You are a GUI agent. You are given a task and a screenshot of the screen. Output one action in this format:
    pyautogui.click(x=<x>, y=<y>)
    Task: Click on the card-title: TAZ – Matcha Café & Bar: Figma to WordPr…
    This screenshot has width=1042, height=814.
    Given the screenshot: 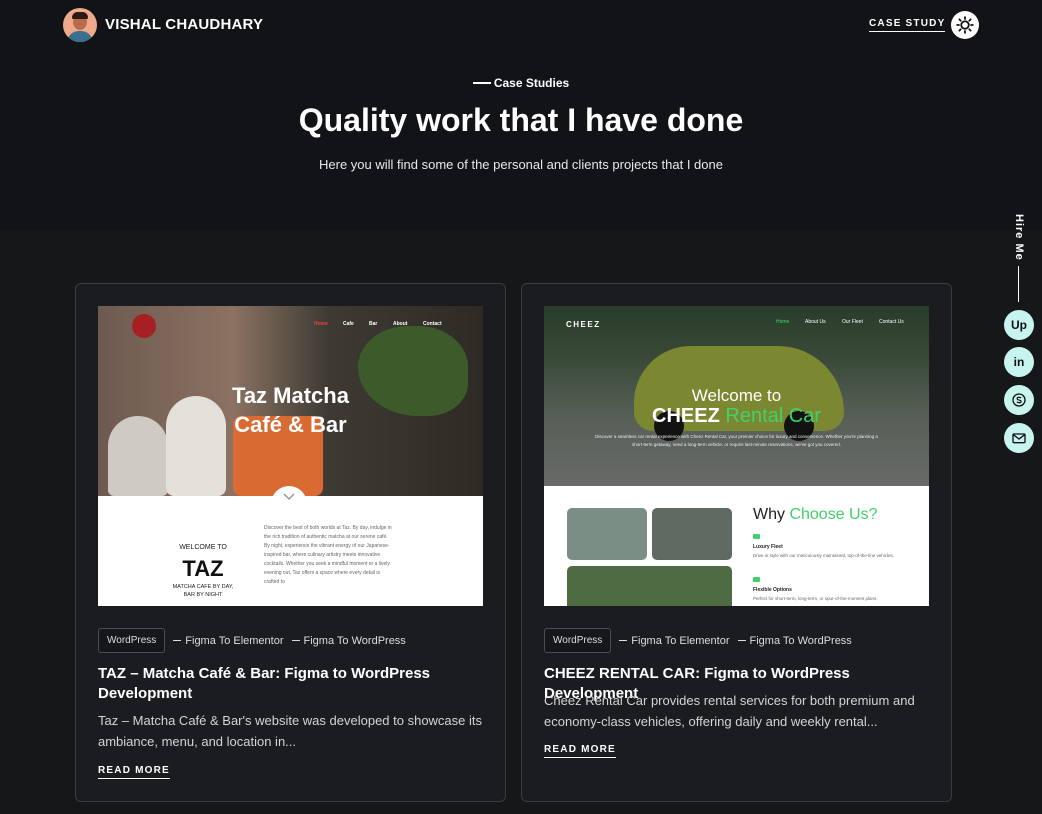 What is the action you would take?
    pyautogui.click(x=290, y=684)
    